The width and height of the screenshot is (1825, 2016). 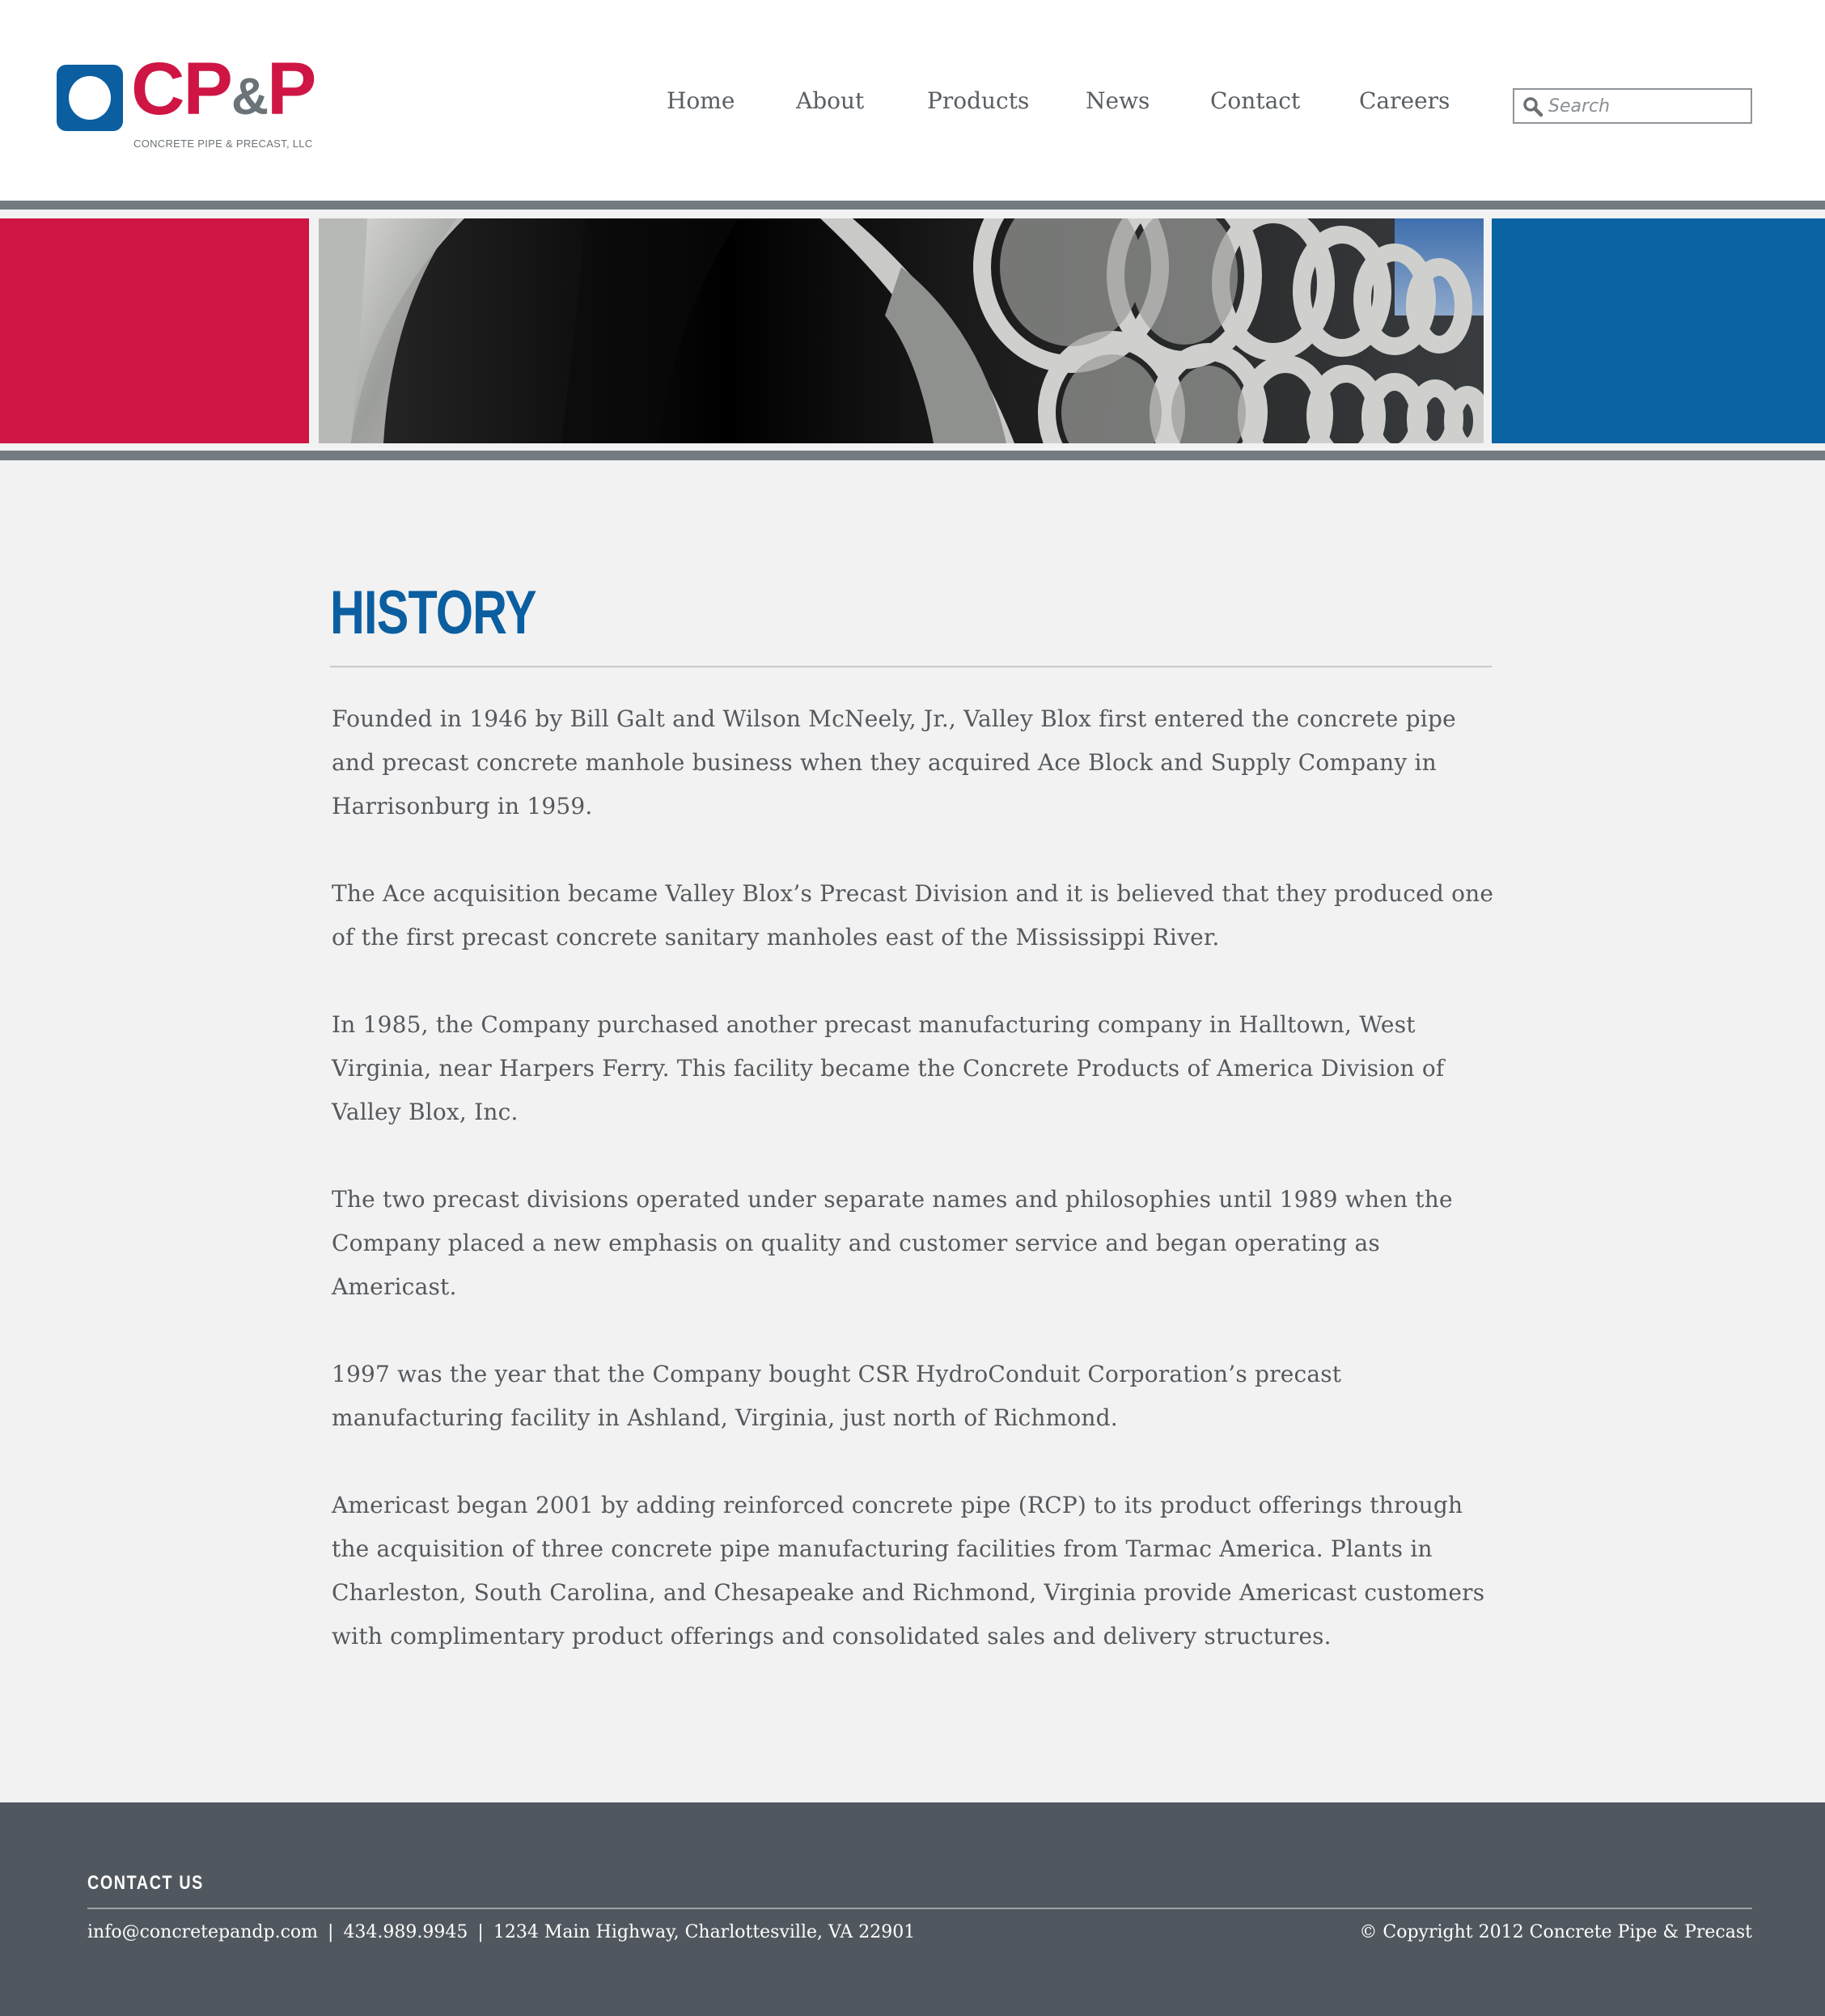 What do you see at coordinates (405, 1932) in the screenshot?
I see `contact-phone: 434.989.9945` at bounding box center [405, 1932].